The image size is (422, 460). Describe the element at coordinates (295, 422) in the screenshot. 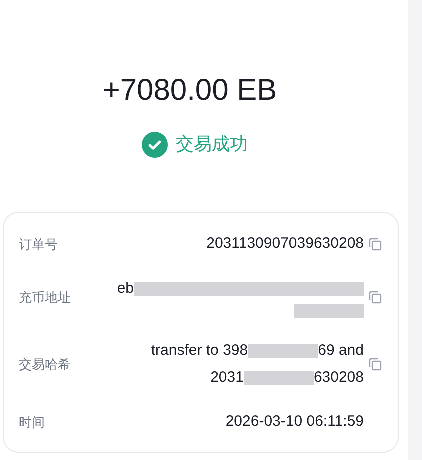

I see `detail-value: 2026-03-10 06:11:59` at that location.